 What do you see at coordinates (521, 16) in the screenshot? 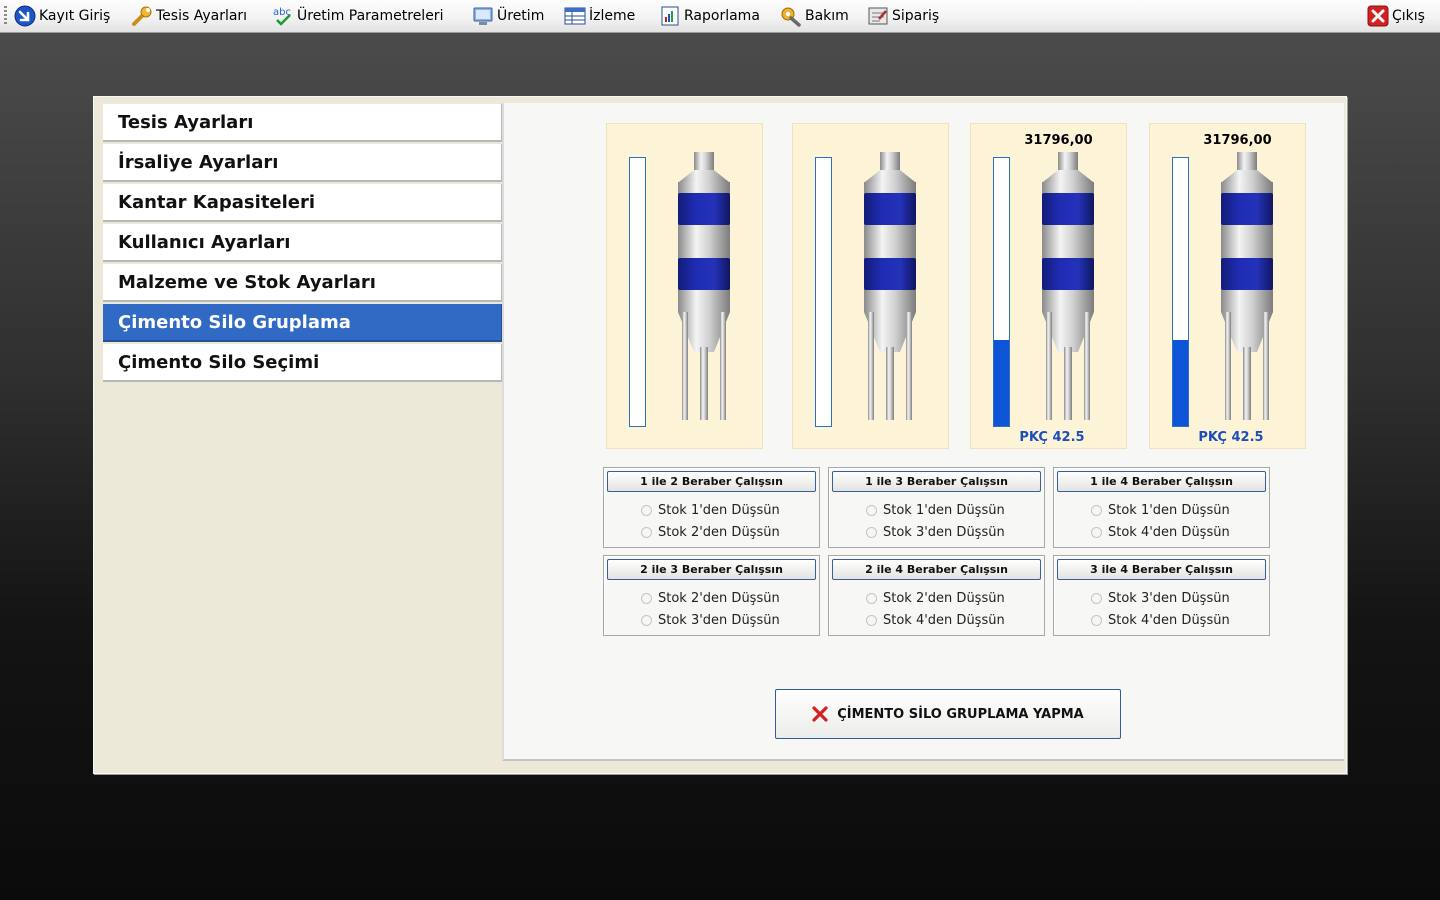
I see `menu-item-label: Üretim` at bounding box center [521, 16].